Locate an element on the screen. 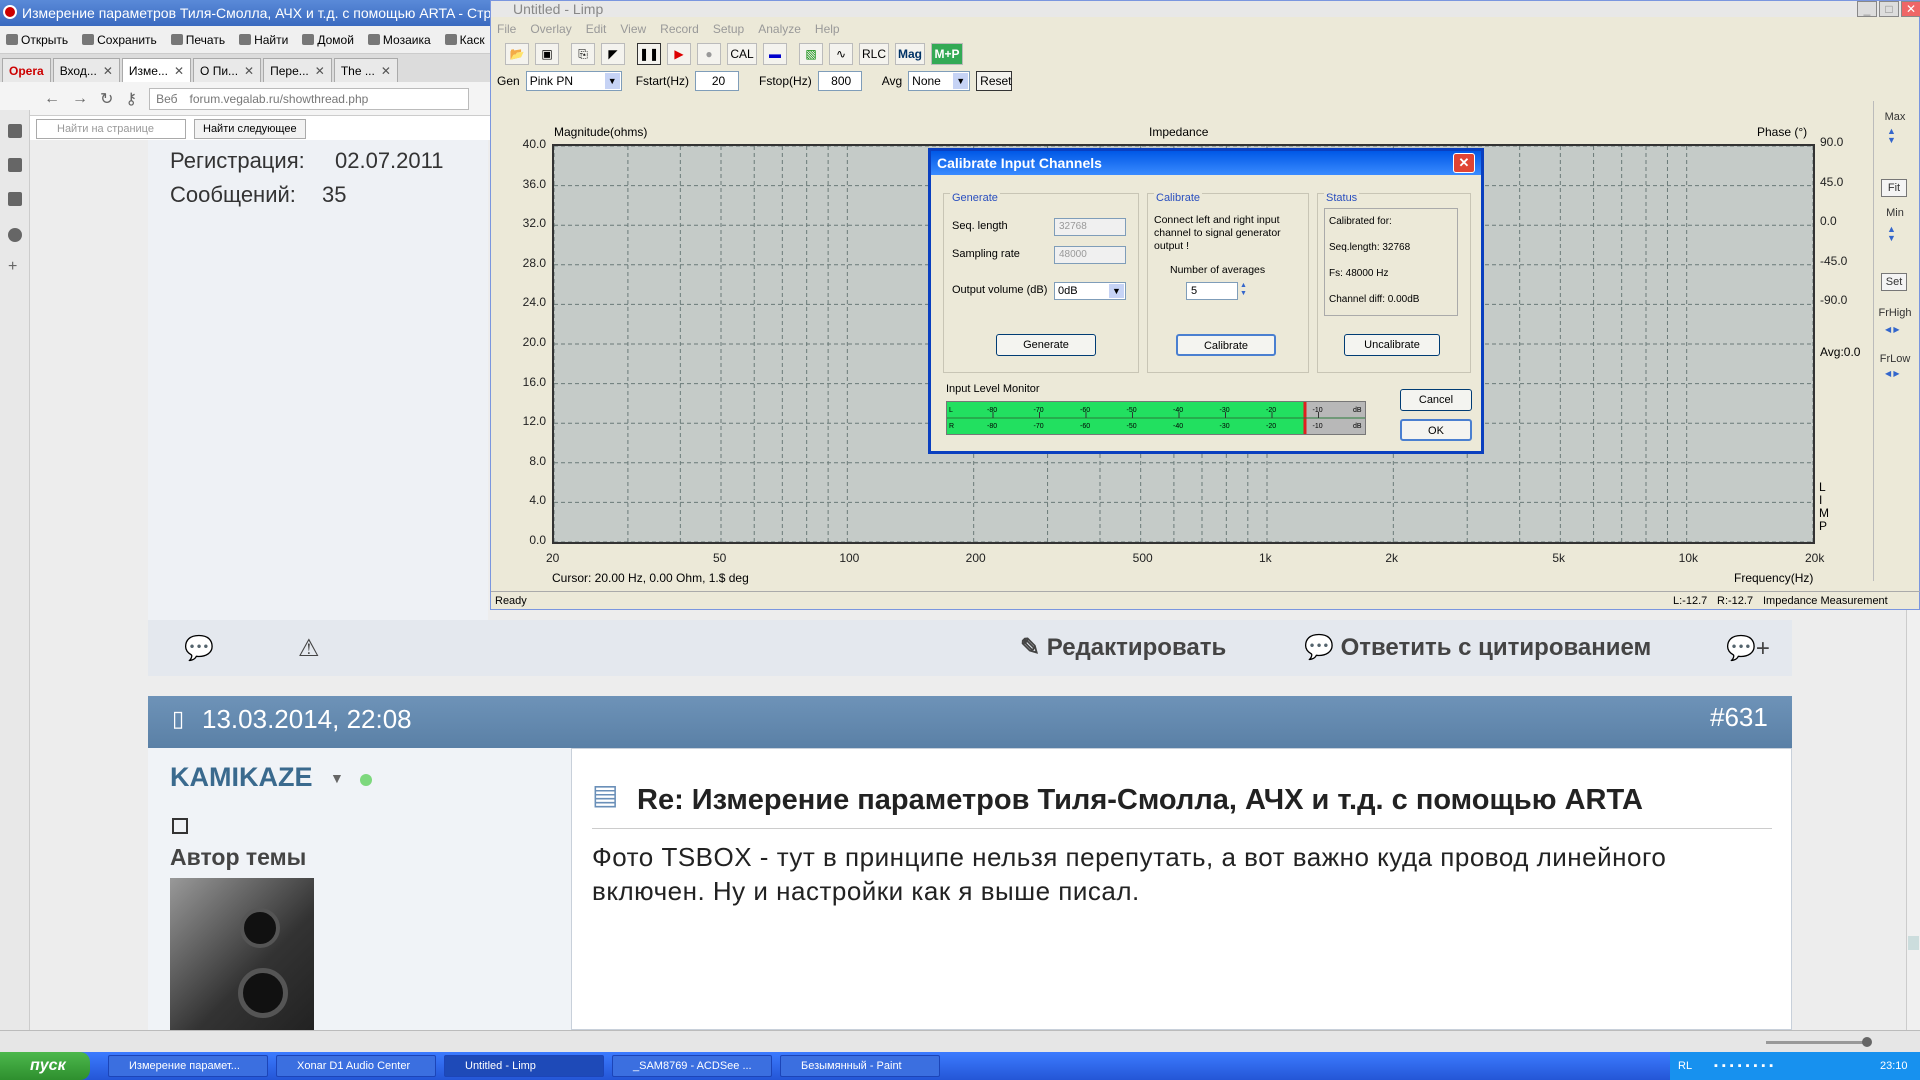 The height and width of the screenshot is (1080, 1920). scrollbar-thumb is located at coordinates (1913, 943).